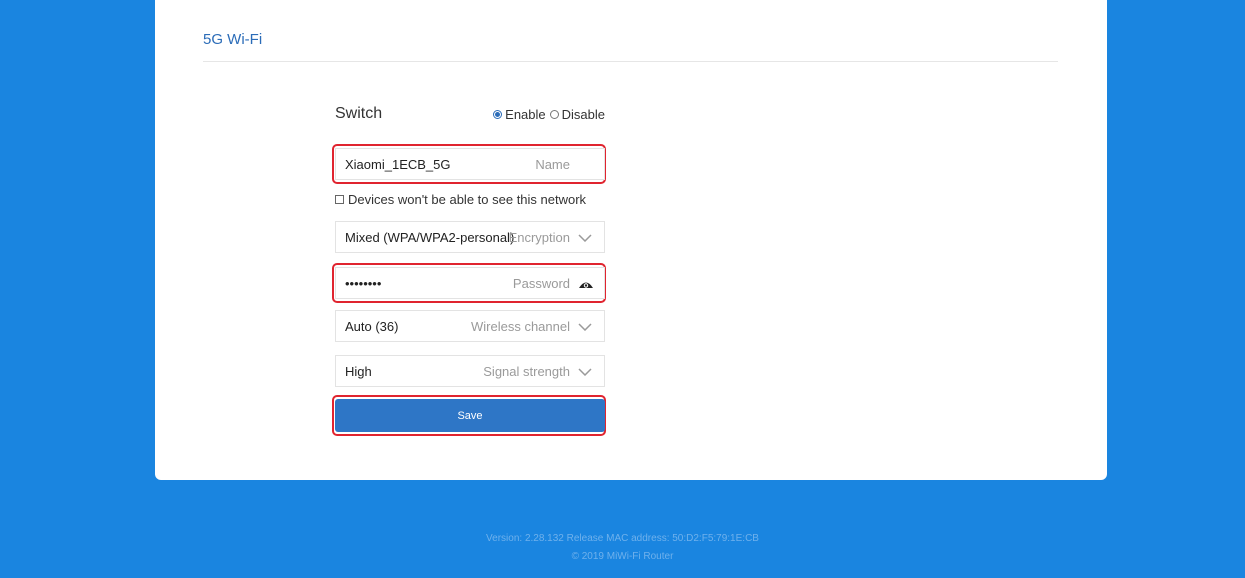  What do you see at coordinates (552, 164) in the screenshot?
I see `name-field-hint: Name` at bounding box center [552, 164].